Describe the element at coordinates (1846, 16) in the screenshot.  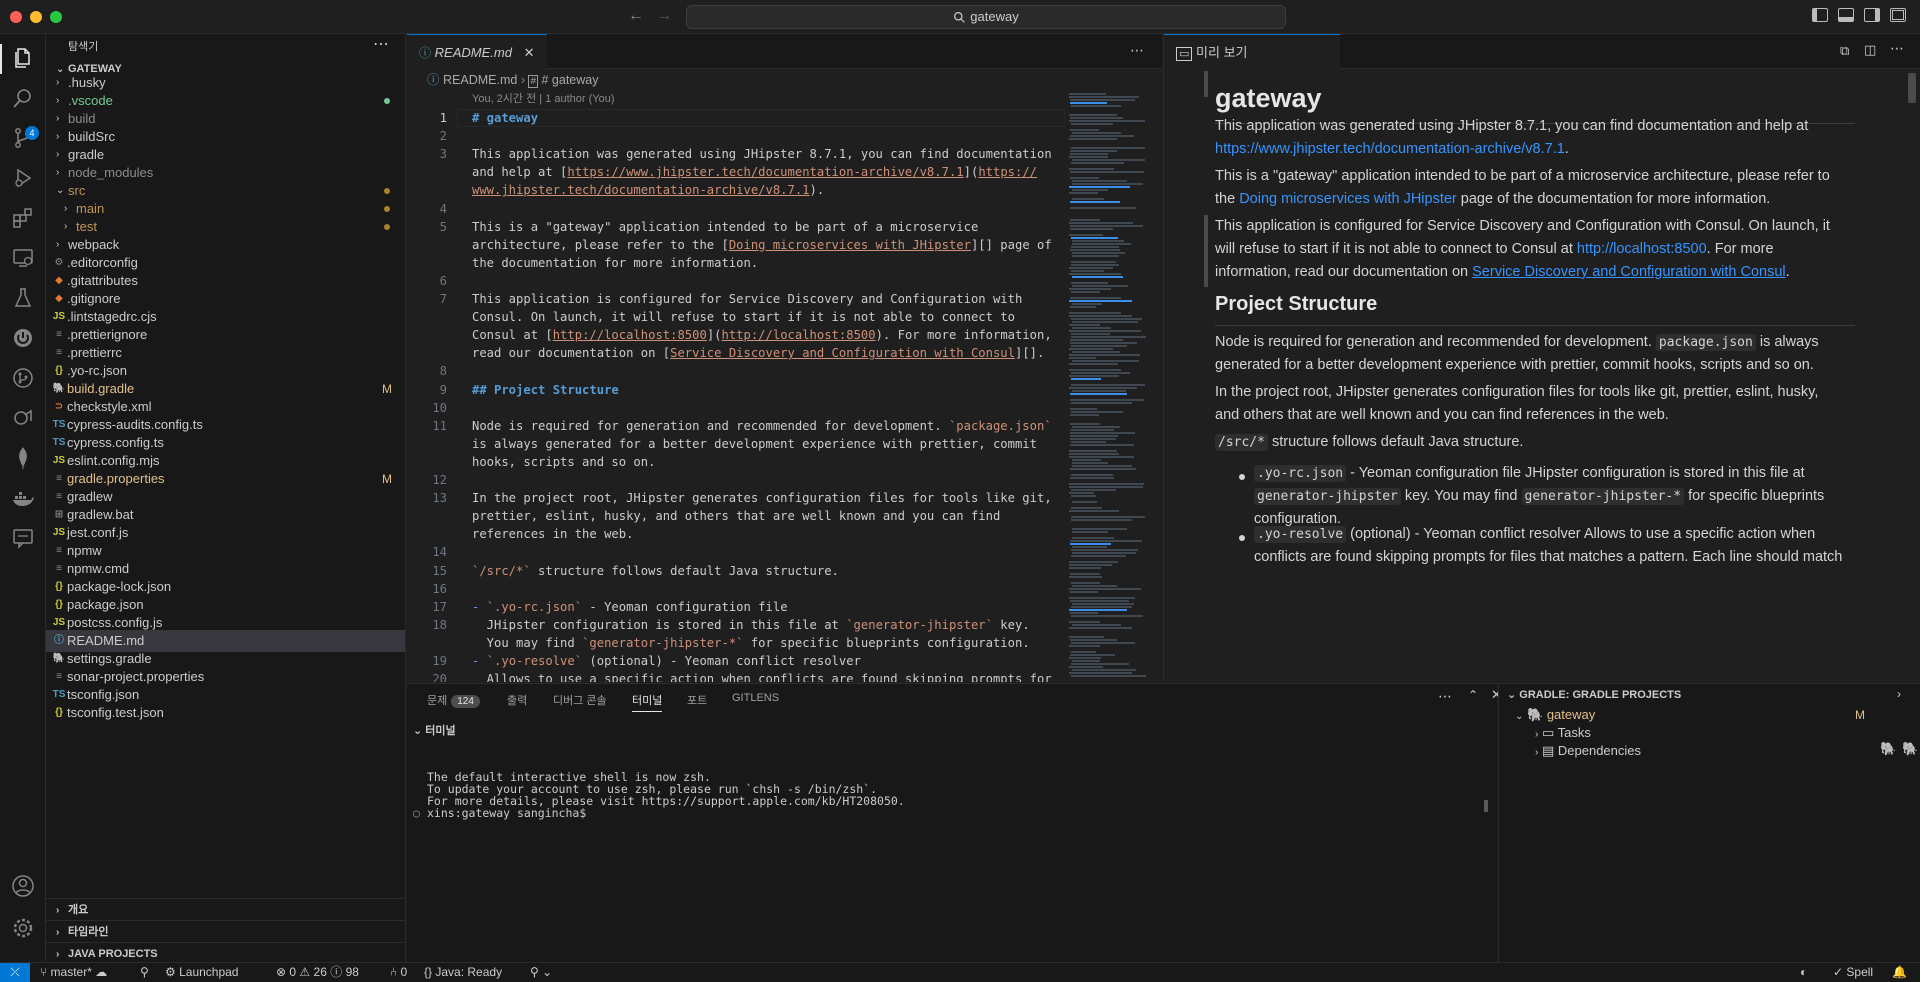
I see `toggle-panel-icon` at that location.